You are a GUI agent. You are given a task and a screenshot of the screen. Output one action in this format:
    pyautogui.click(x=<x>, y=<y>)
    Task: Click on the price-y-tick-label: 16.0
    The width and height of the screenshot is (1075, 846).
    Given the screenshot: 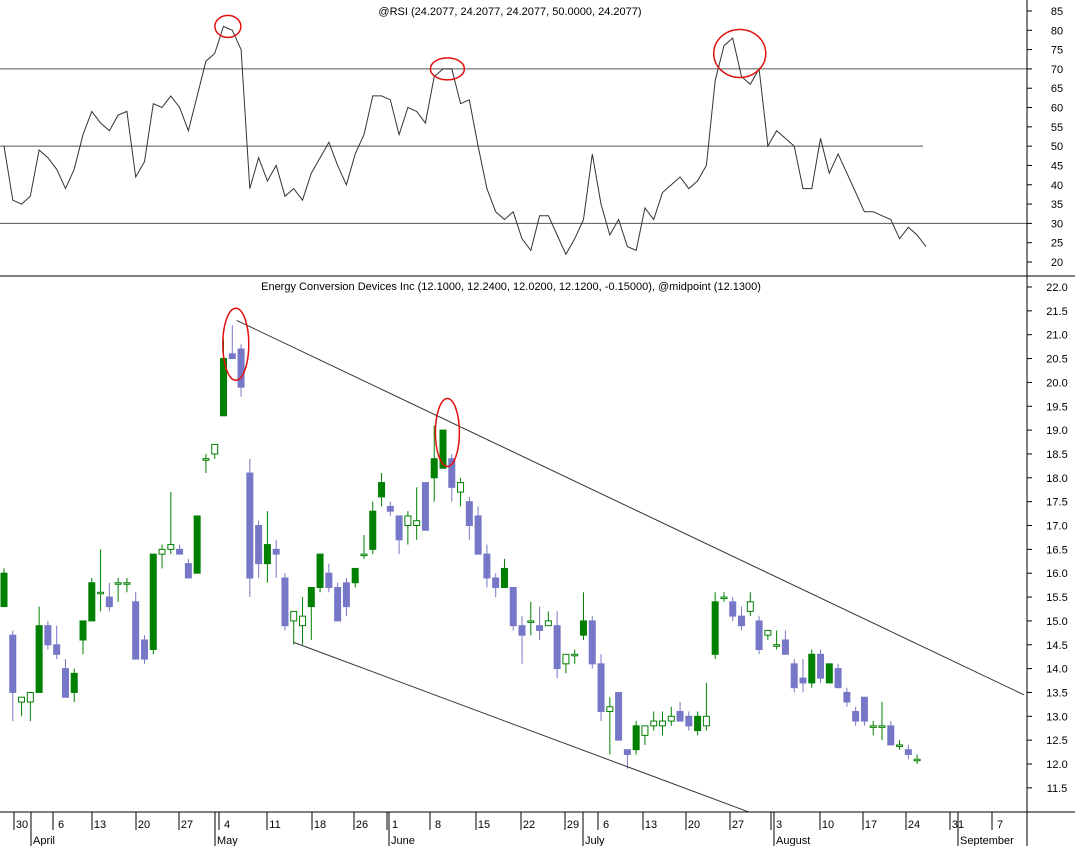 What is the action you would take?
    pyautogui.click(x=1056, y=574)
    